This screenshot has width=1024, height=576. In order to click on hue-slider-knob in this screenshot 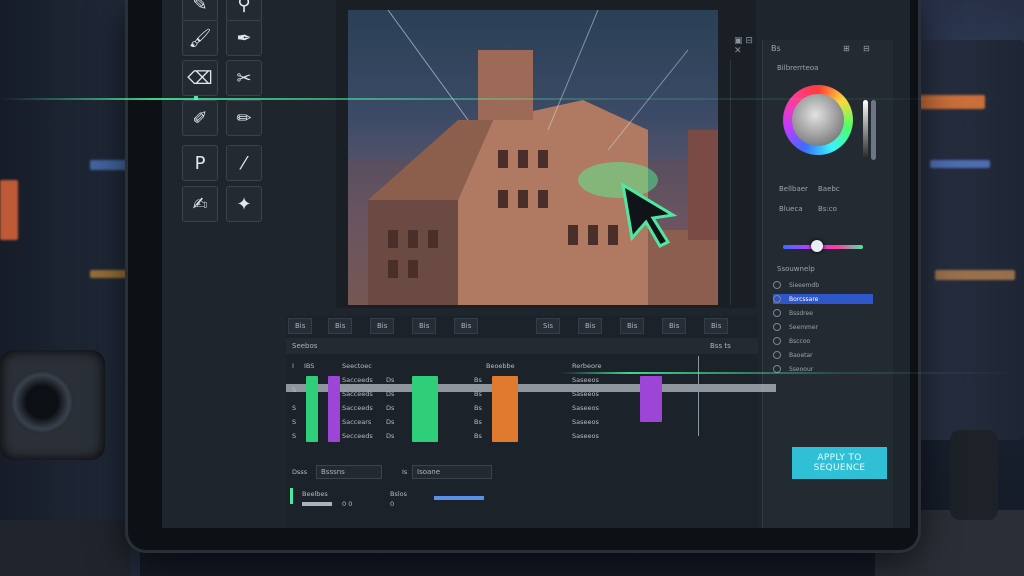, I will do `click(817, 246)`.